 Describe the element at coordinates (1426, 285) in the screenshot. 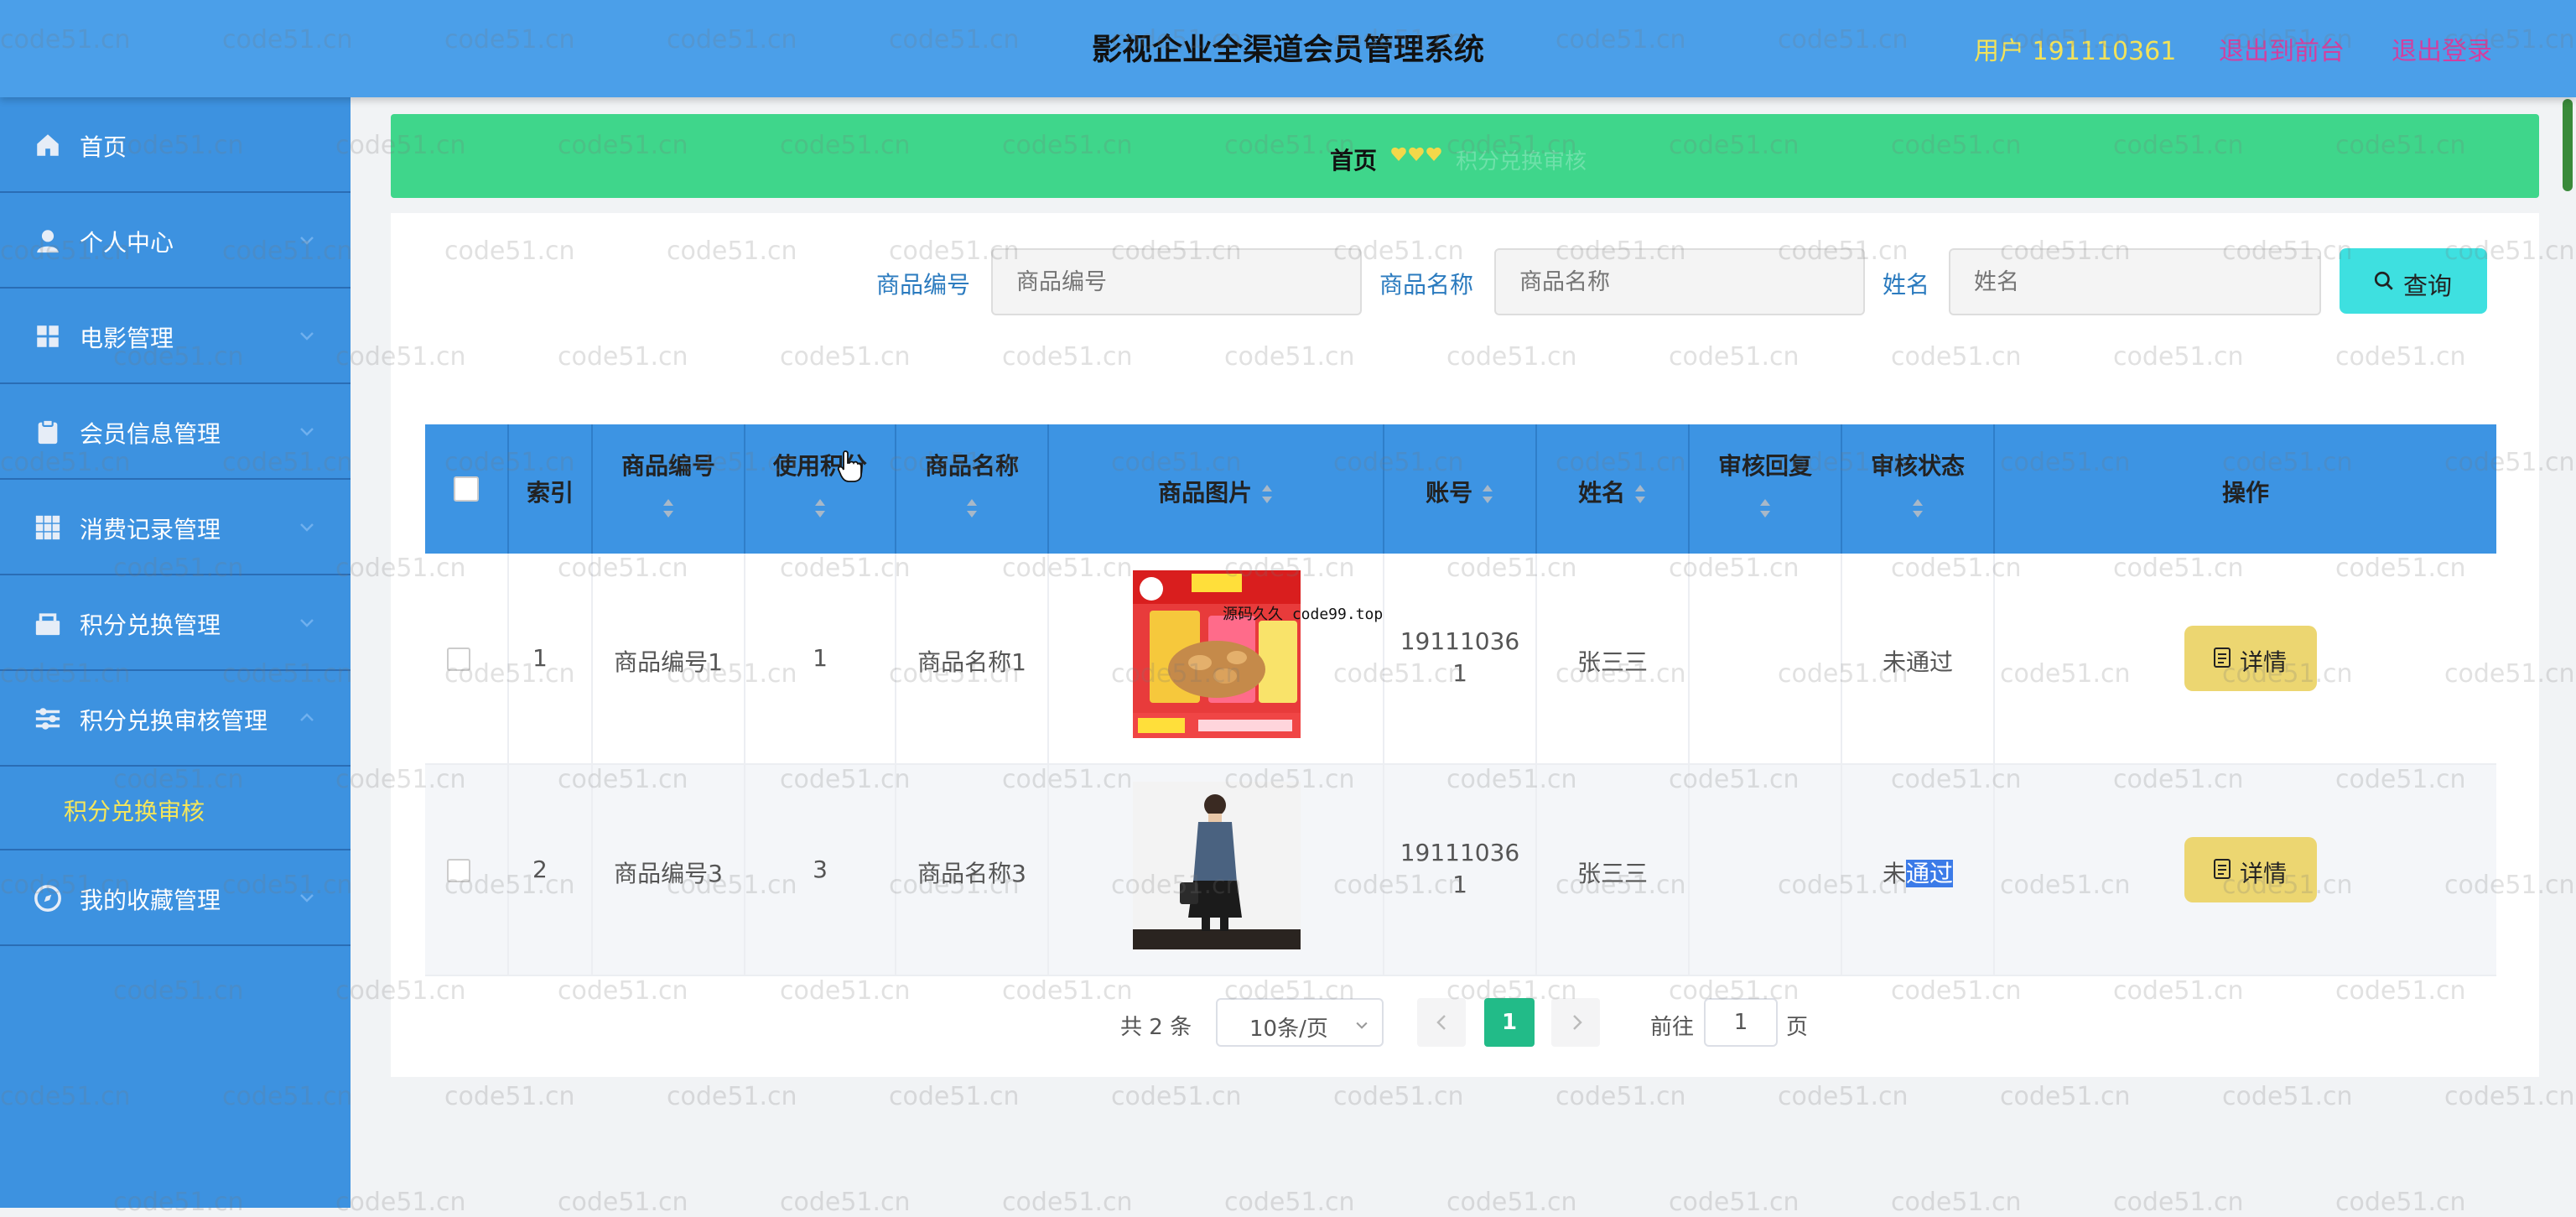

I see `product-name-label: 商品名称` at that location.